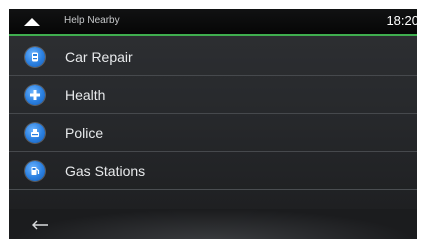 The width and height of the screenshot is (425, 244). What do you see at coordinates (213, 171) in the screenshot?
I see `list-item-gas-stations: Gas Stations` at bounding box center [213, 171].